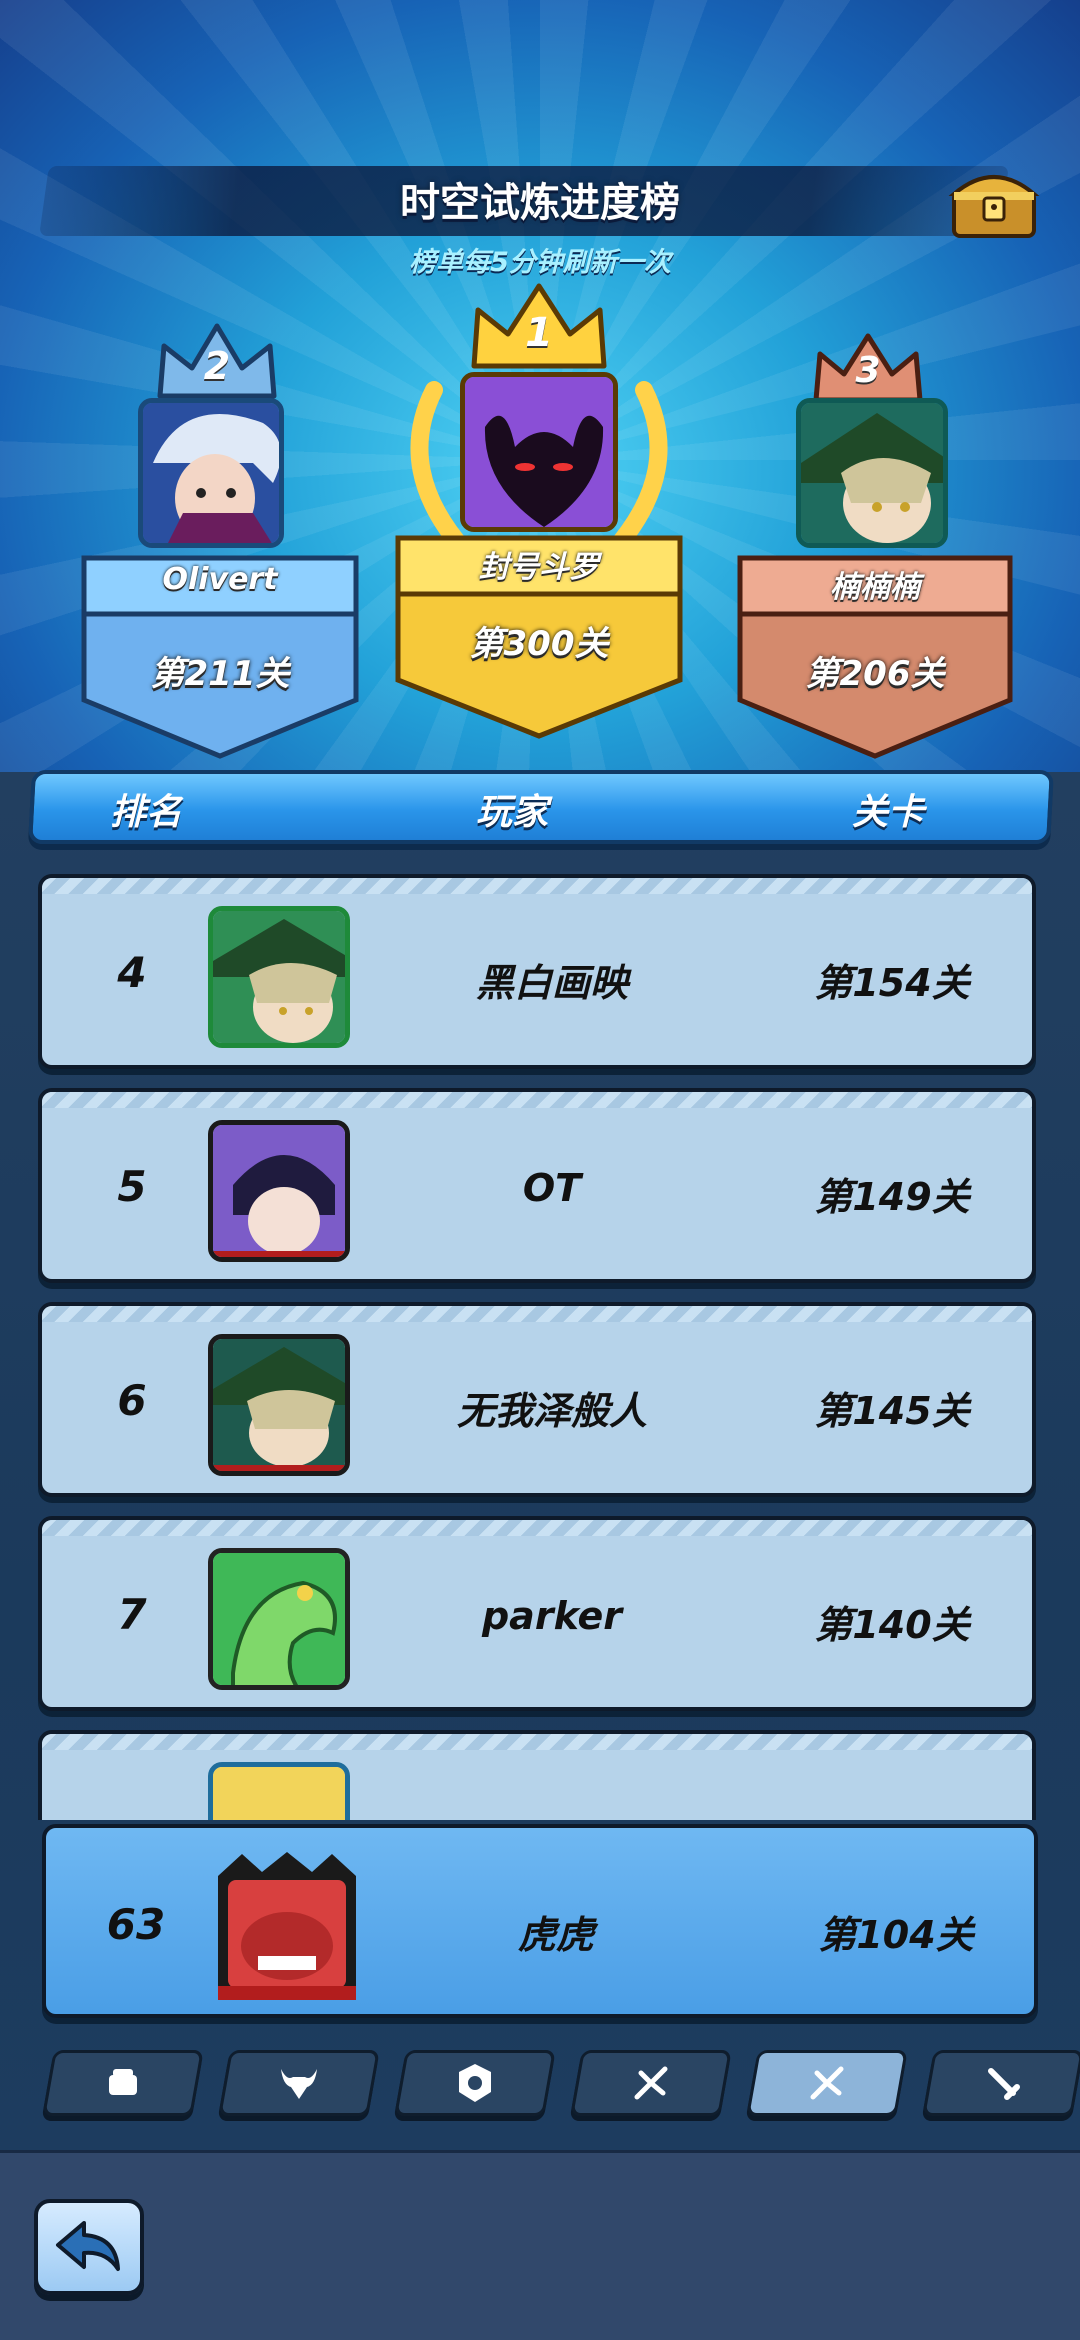 The height and width of the screenshot is (2340, 1080). I want to click on row-player-name: parker, so click(551, 1616).